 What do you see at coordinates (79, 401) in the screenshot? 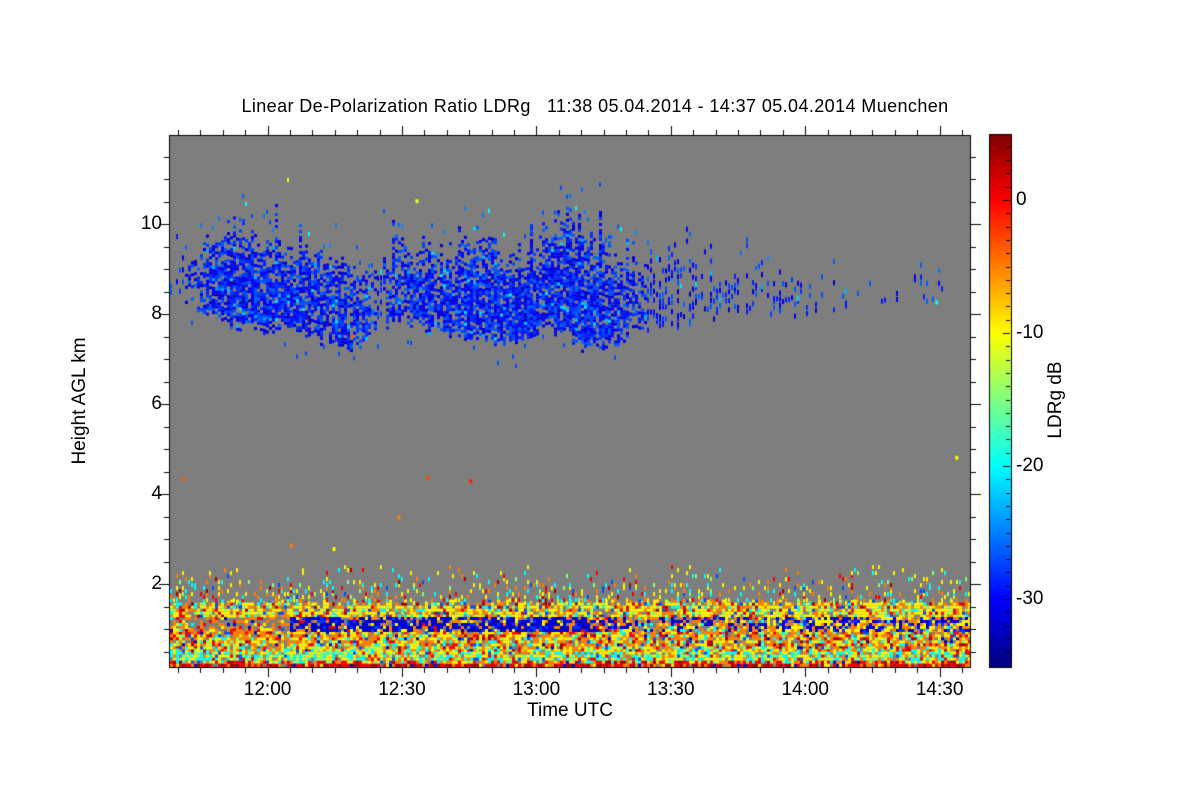
I see `y-axis-label: Height AGL km` at bounding box center [79, 401].